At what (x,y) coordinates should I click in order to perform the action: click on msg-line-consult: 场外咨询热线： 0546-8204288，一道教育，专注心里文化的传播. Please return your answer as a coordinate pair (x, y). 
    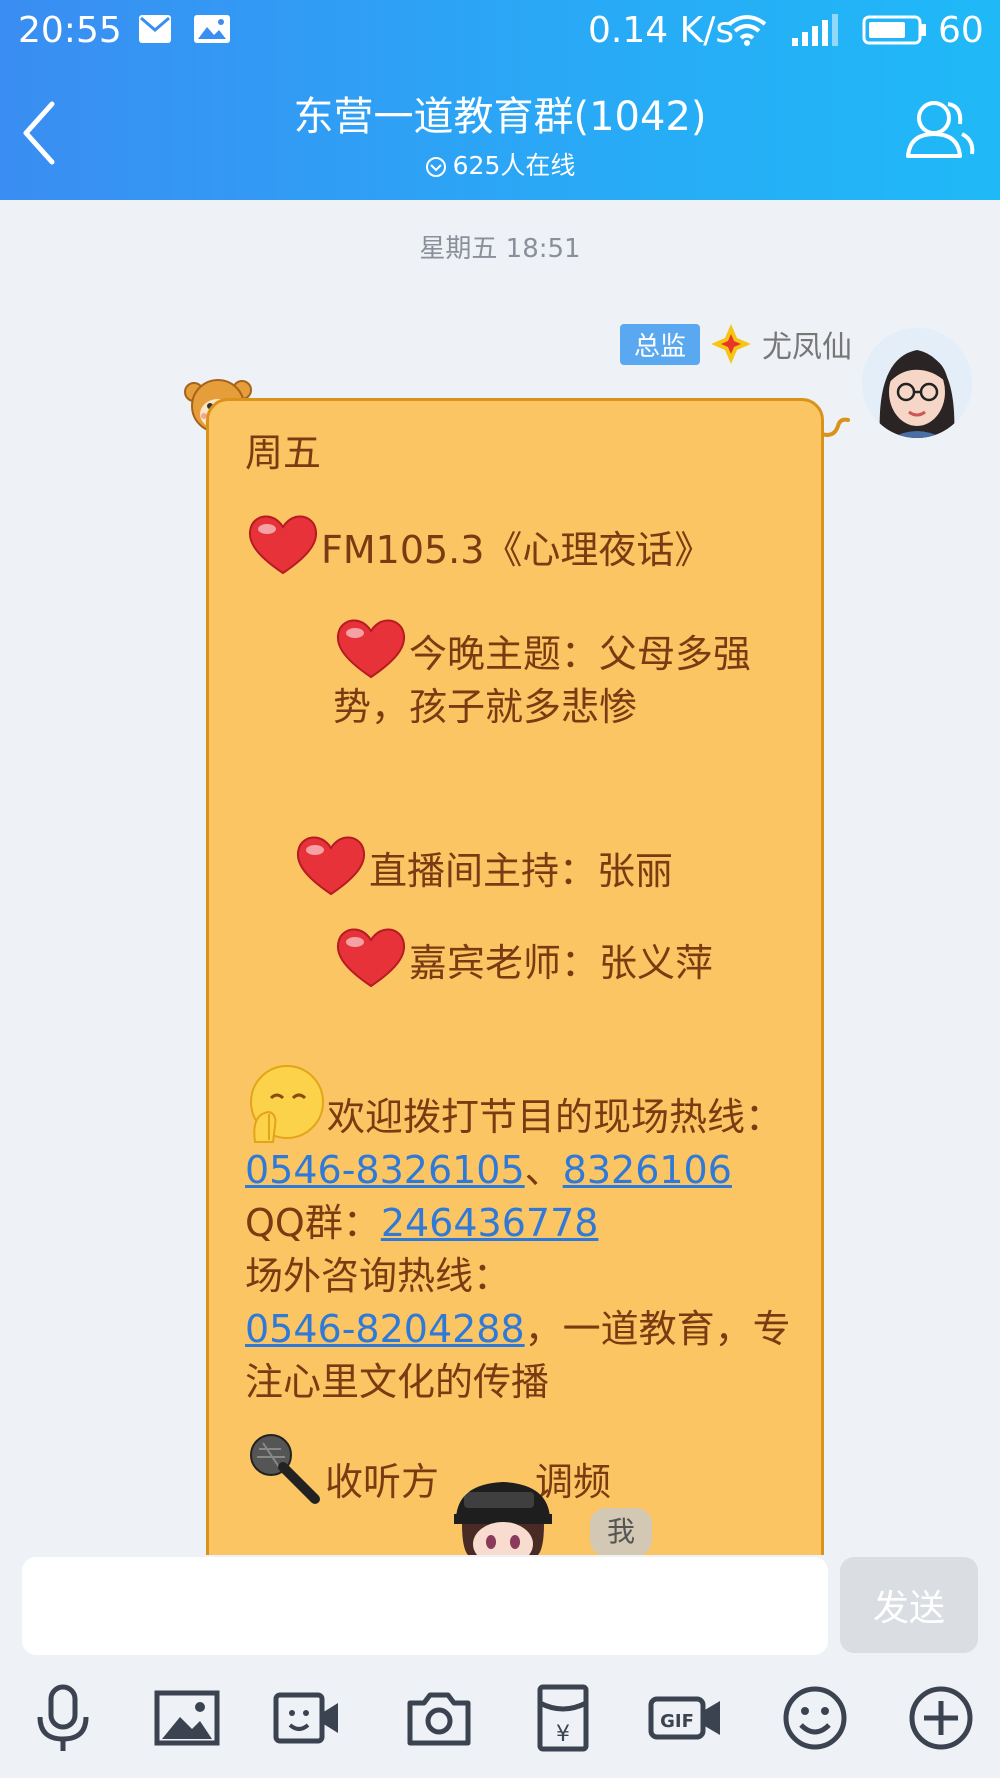
    Looking at the image, I should click on (520, 1329).